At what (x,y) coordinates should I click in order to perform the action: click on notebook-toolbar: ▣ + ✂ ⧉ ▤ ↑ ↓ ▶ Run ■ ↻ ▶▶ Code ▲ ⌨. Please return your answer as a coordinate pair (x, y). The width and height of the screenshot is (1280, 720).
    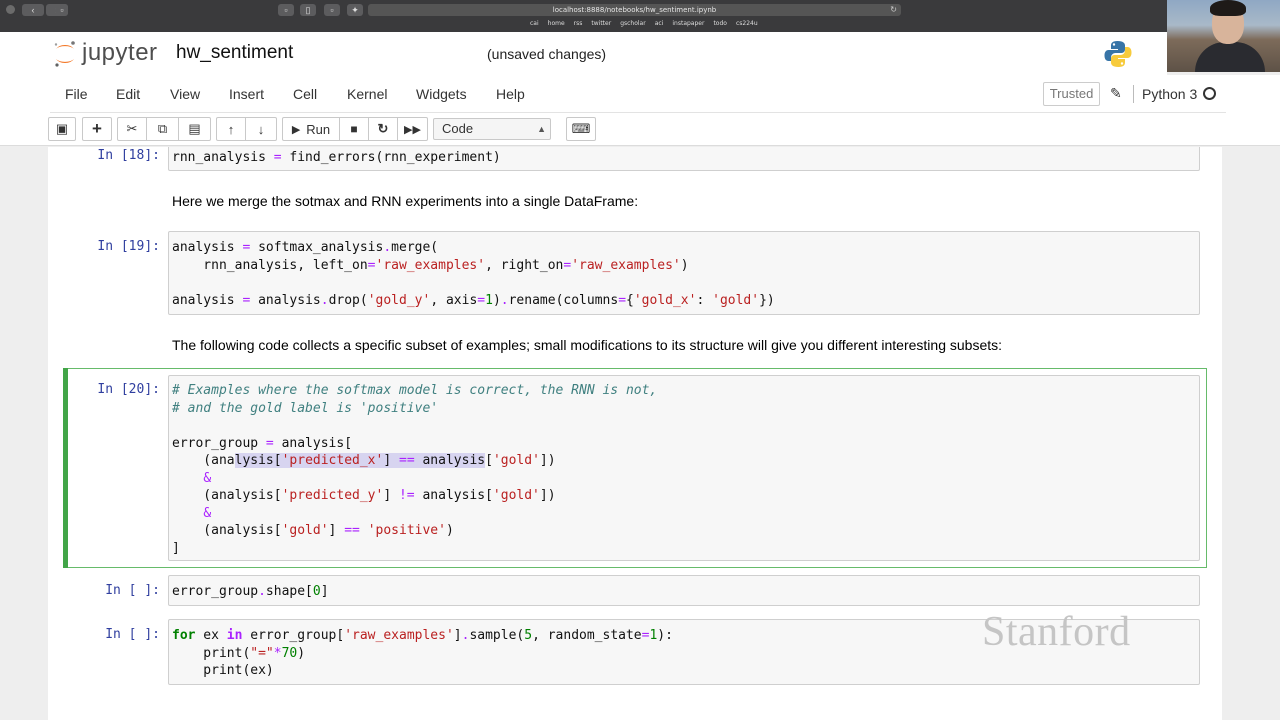
    Looking at the image, I should click on (640, 129).